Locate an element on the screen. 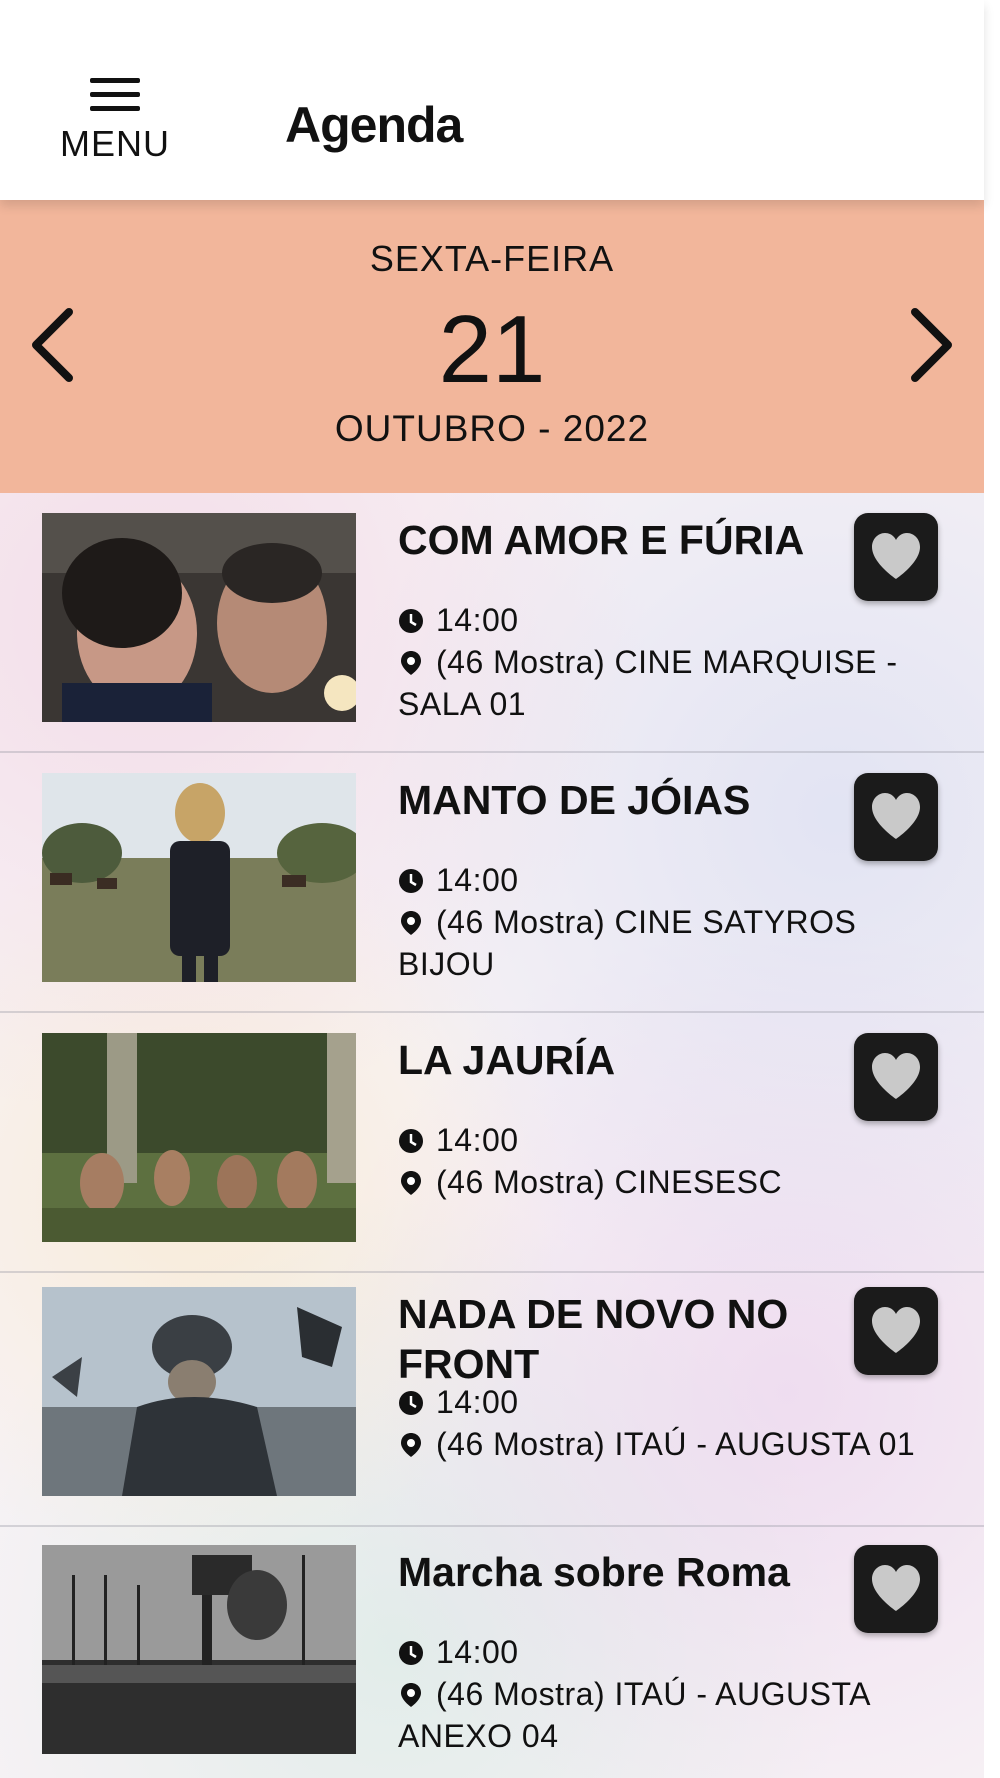  event-location: (46 Mostra) ITAÚ - AUGUSTA ANEXO 04 is located at coordinates (668, 1715).